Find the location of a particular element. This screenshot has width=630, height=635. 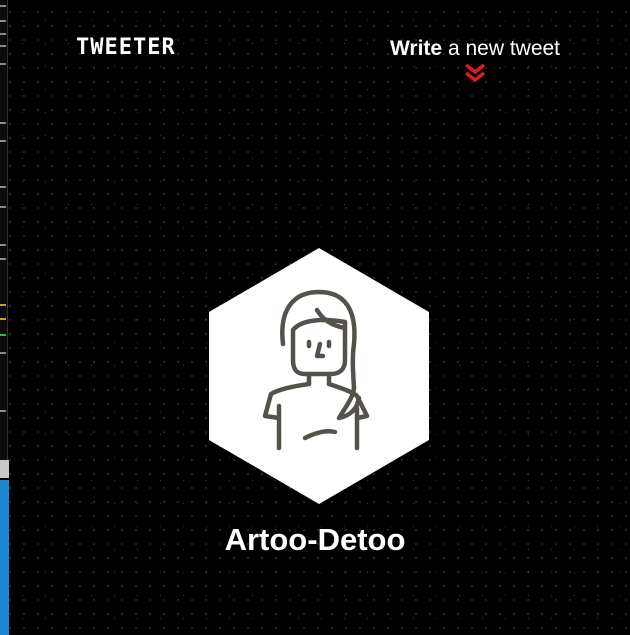

double-chevron-down-icon is located at coordinates (475, 73).